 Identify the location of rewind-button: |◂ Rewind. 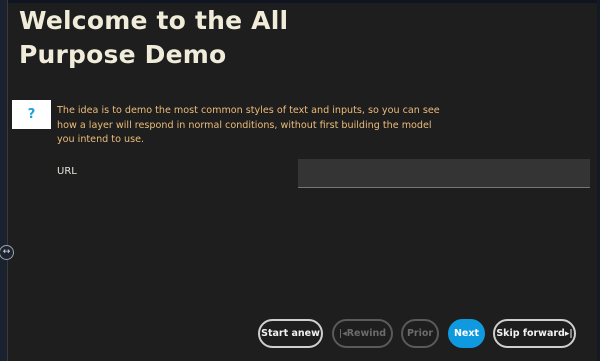
(362, 333).